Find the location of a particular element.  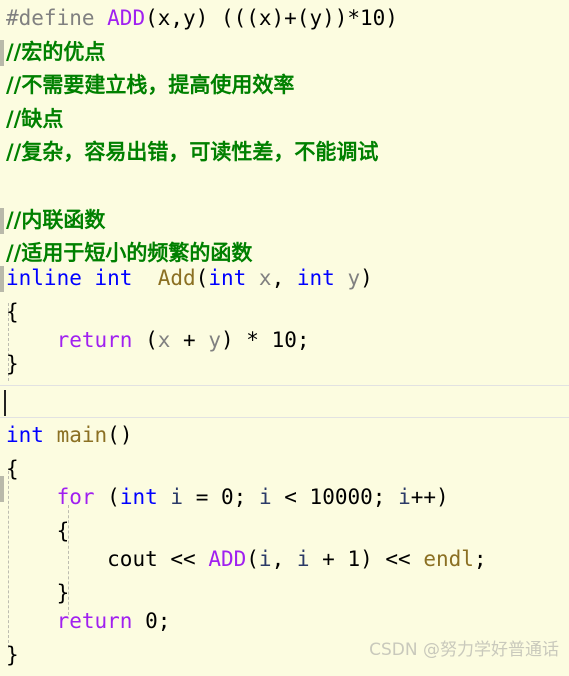

token-operator: ) << is located at coordinates (392, 559).